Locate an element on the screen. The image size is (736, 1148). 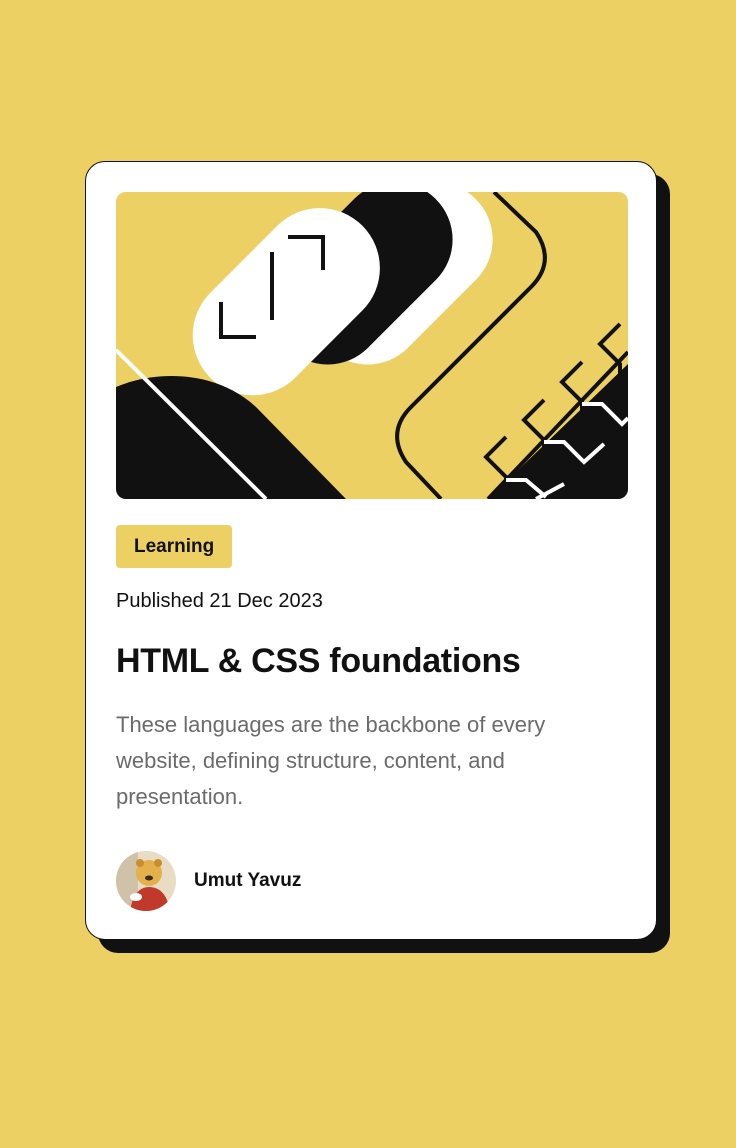
avatar-portrait-icon is located at coordinates (146, 881).